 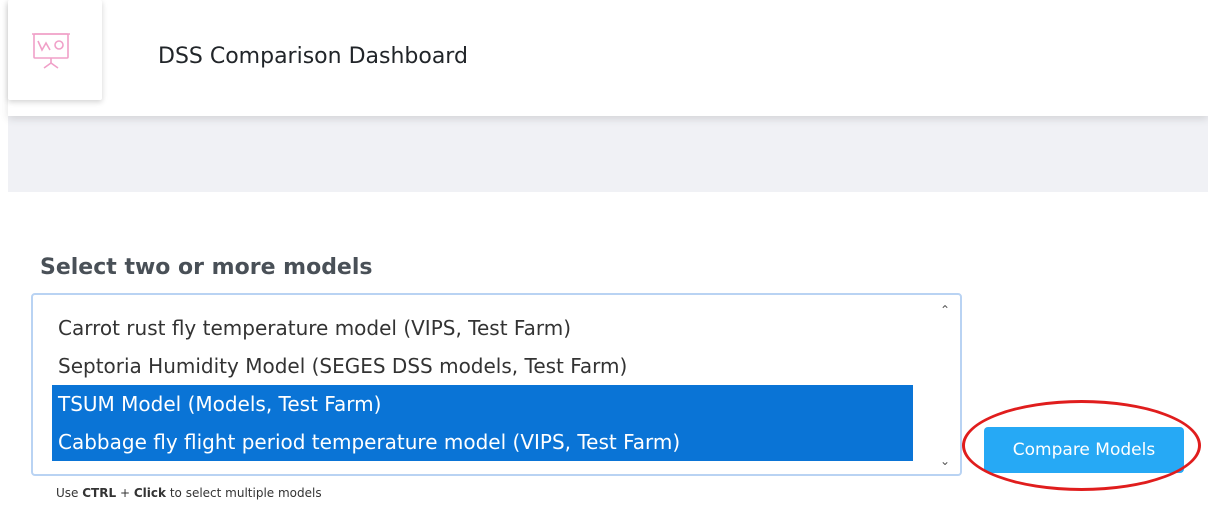 I want to click on hint-key-click: Click, so click(x=149, y=493).